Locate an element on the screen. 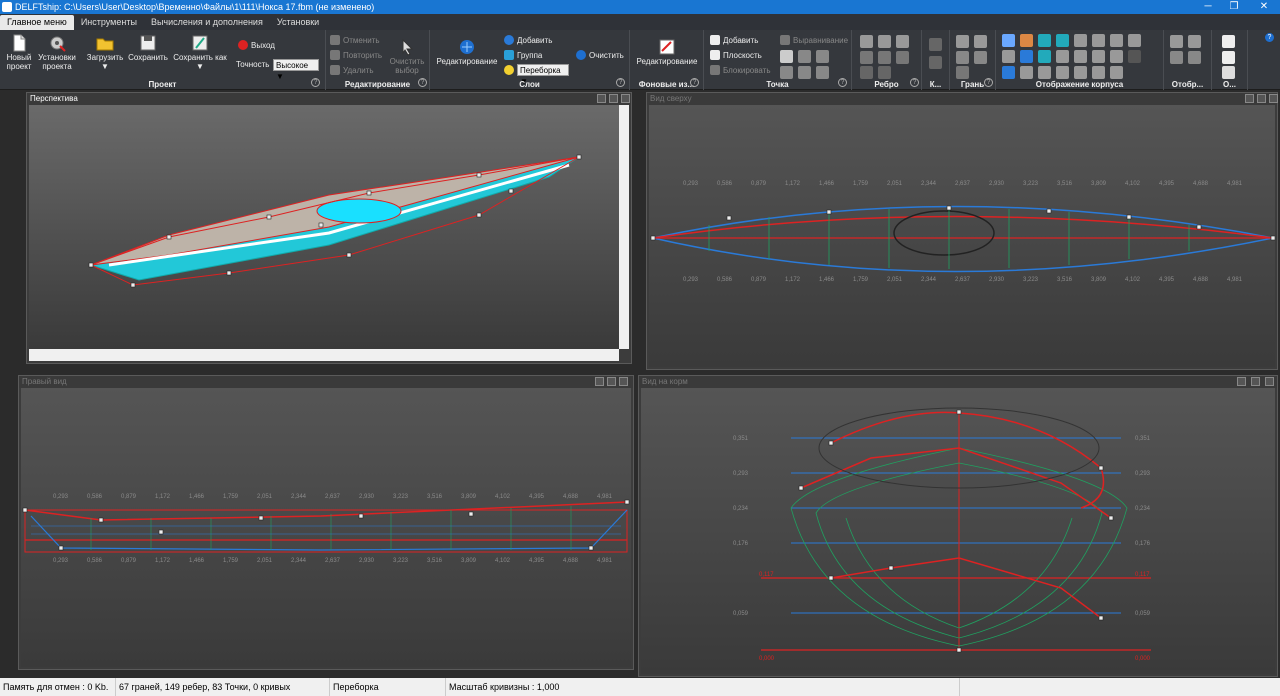 Image resolution: width=1280 pixels, height=696 pixels. active-layer-control is located at coordinates (510, 70).